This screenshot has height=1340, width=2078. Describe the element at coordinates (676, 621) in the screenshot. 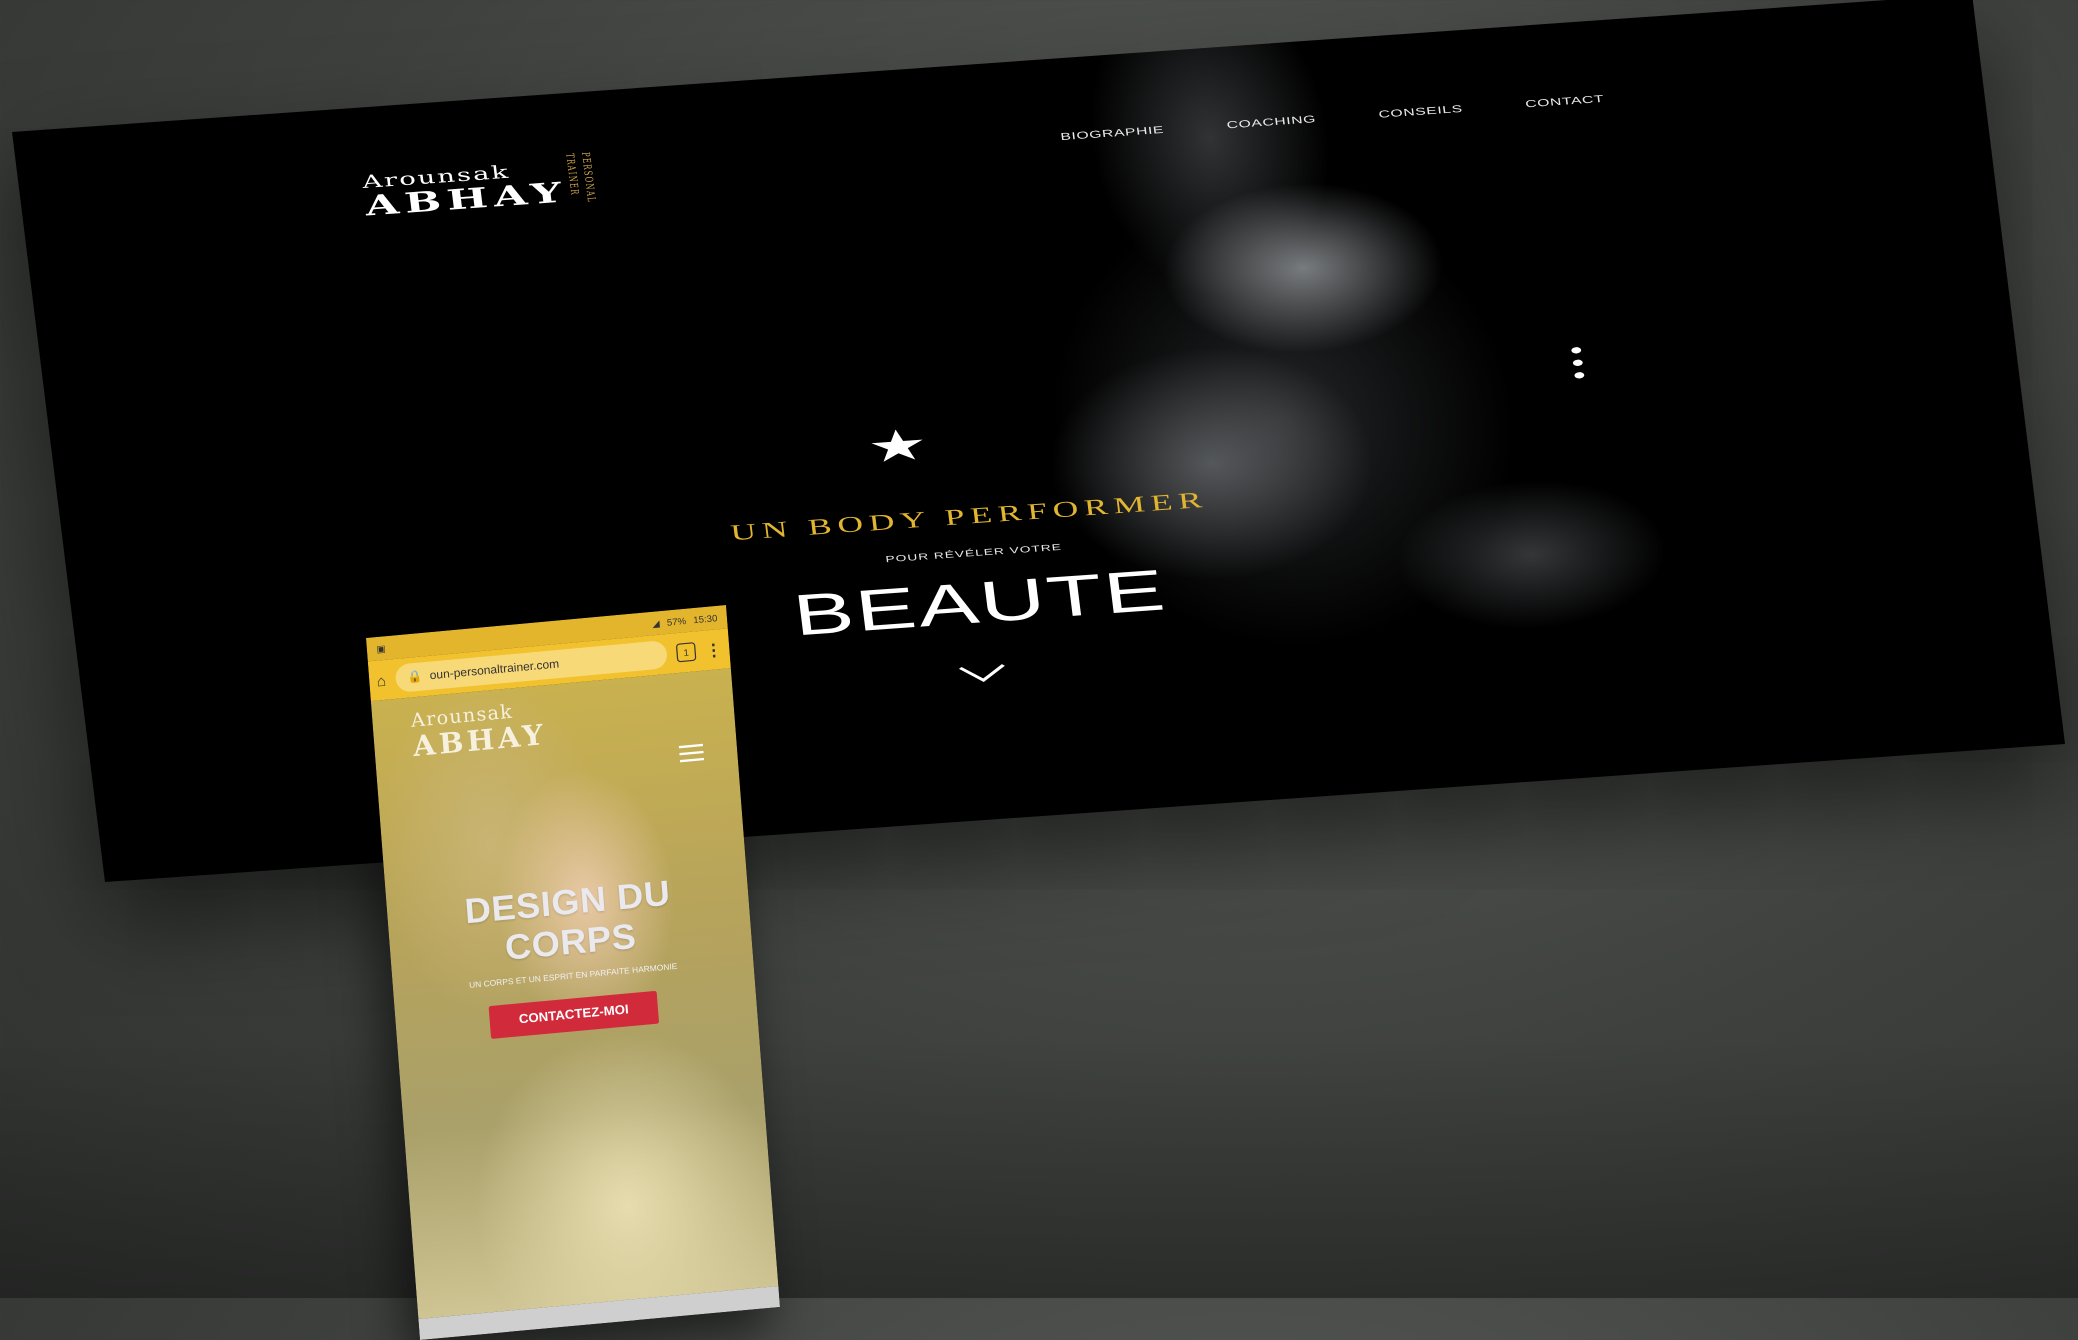

I see `battery-level: 57%` at that location.